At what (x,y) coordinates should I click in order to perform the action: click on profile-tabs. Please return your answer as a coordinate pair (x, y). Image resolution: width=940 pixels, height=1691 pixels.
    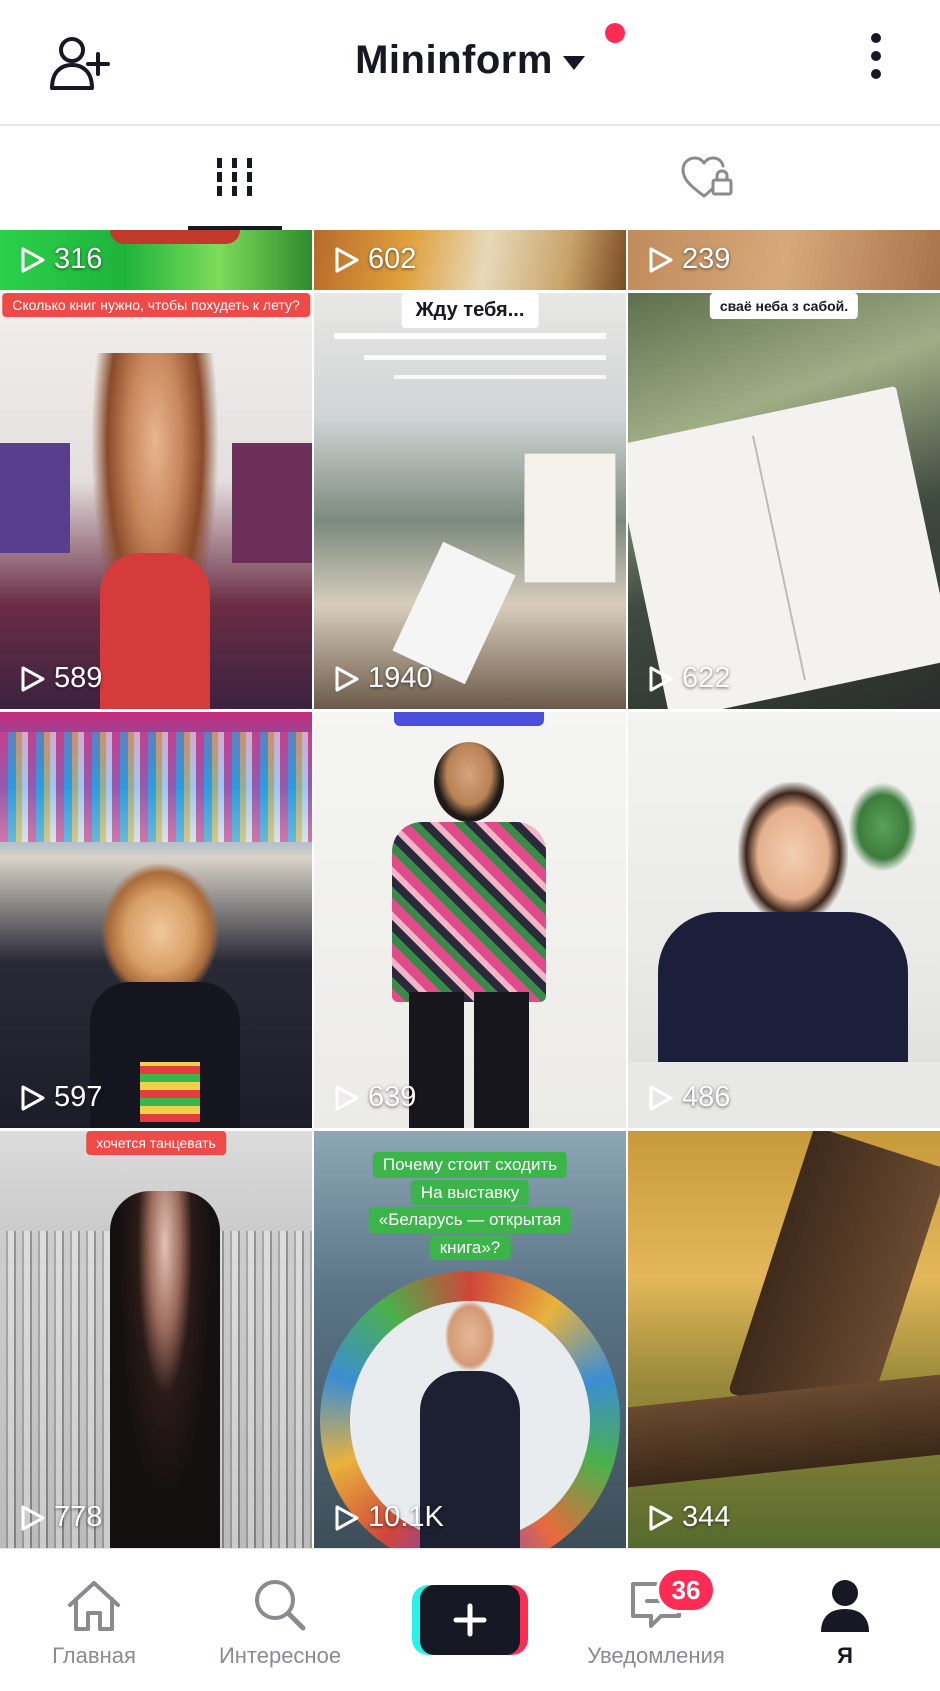
    Looking at the image, I should click on (470, 178).